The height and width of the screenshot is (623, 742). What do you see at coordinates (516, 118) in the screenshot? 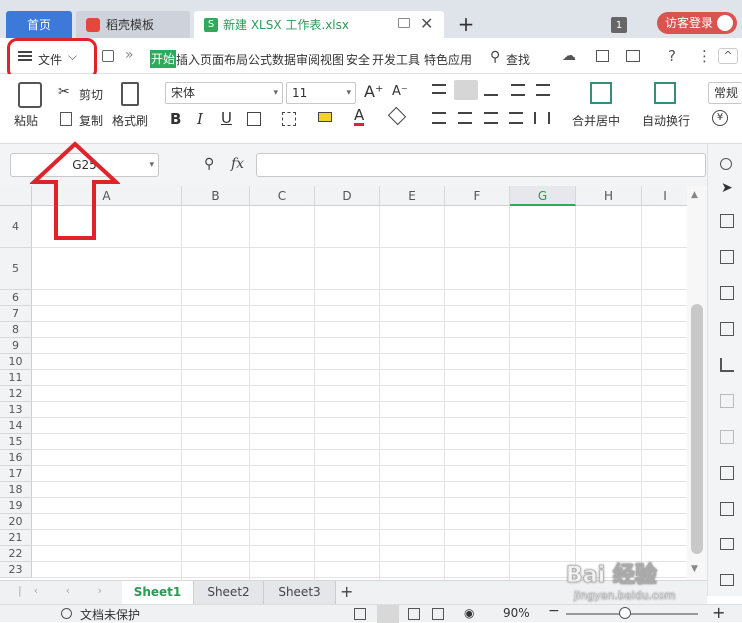
I see `justify-icon` at bounding box center [516, 118].